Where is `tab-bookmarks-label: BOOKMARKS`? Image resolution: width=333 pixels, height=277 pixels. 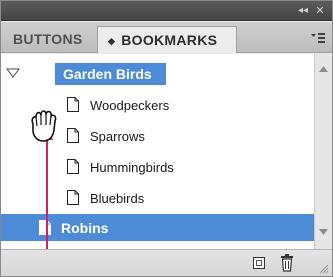 tab-bookmarks-label: BOOKMARKS is located at coordinates (169, 40).